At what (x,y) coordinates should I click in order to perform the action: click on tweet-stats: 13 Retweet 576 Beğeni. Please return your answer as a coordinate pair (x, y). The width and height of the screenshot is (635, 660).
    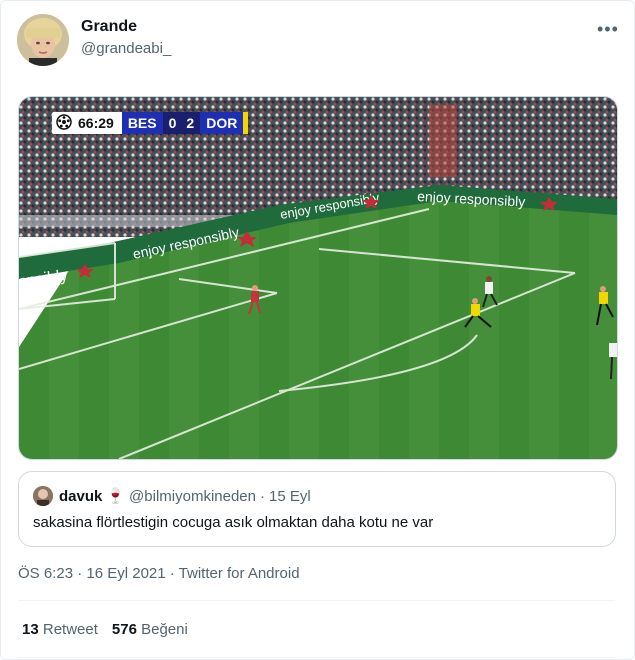
    Looking at the image, I should click on (105, 629).